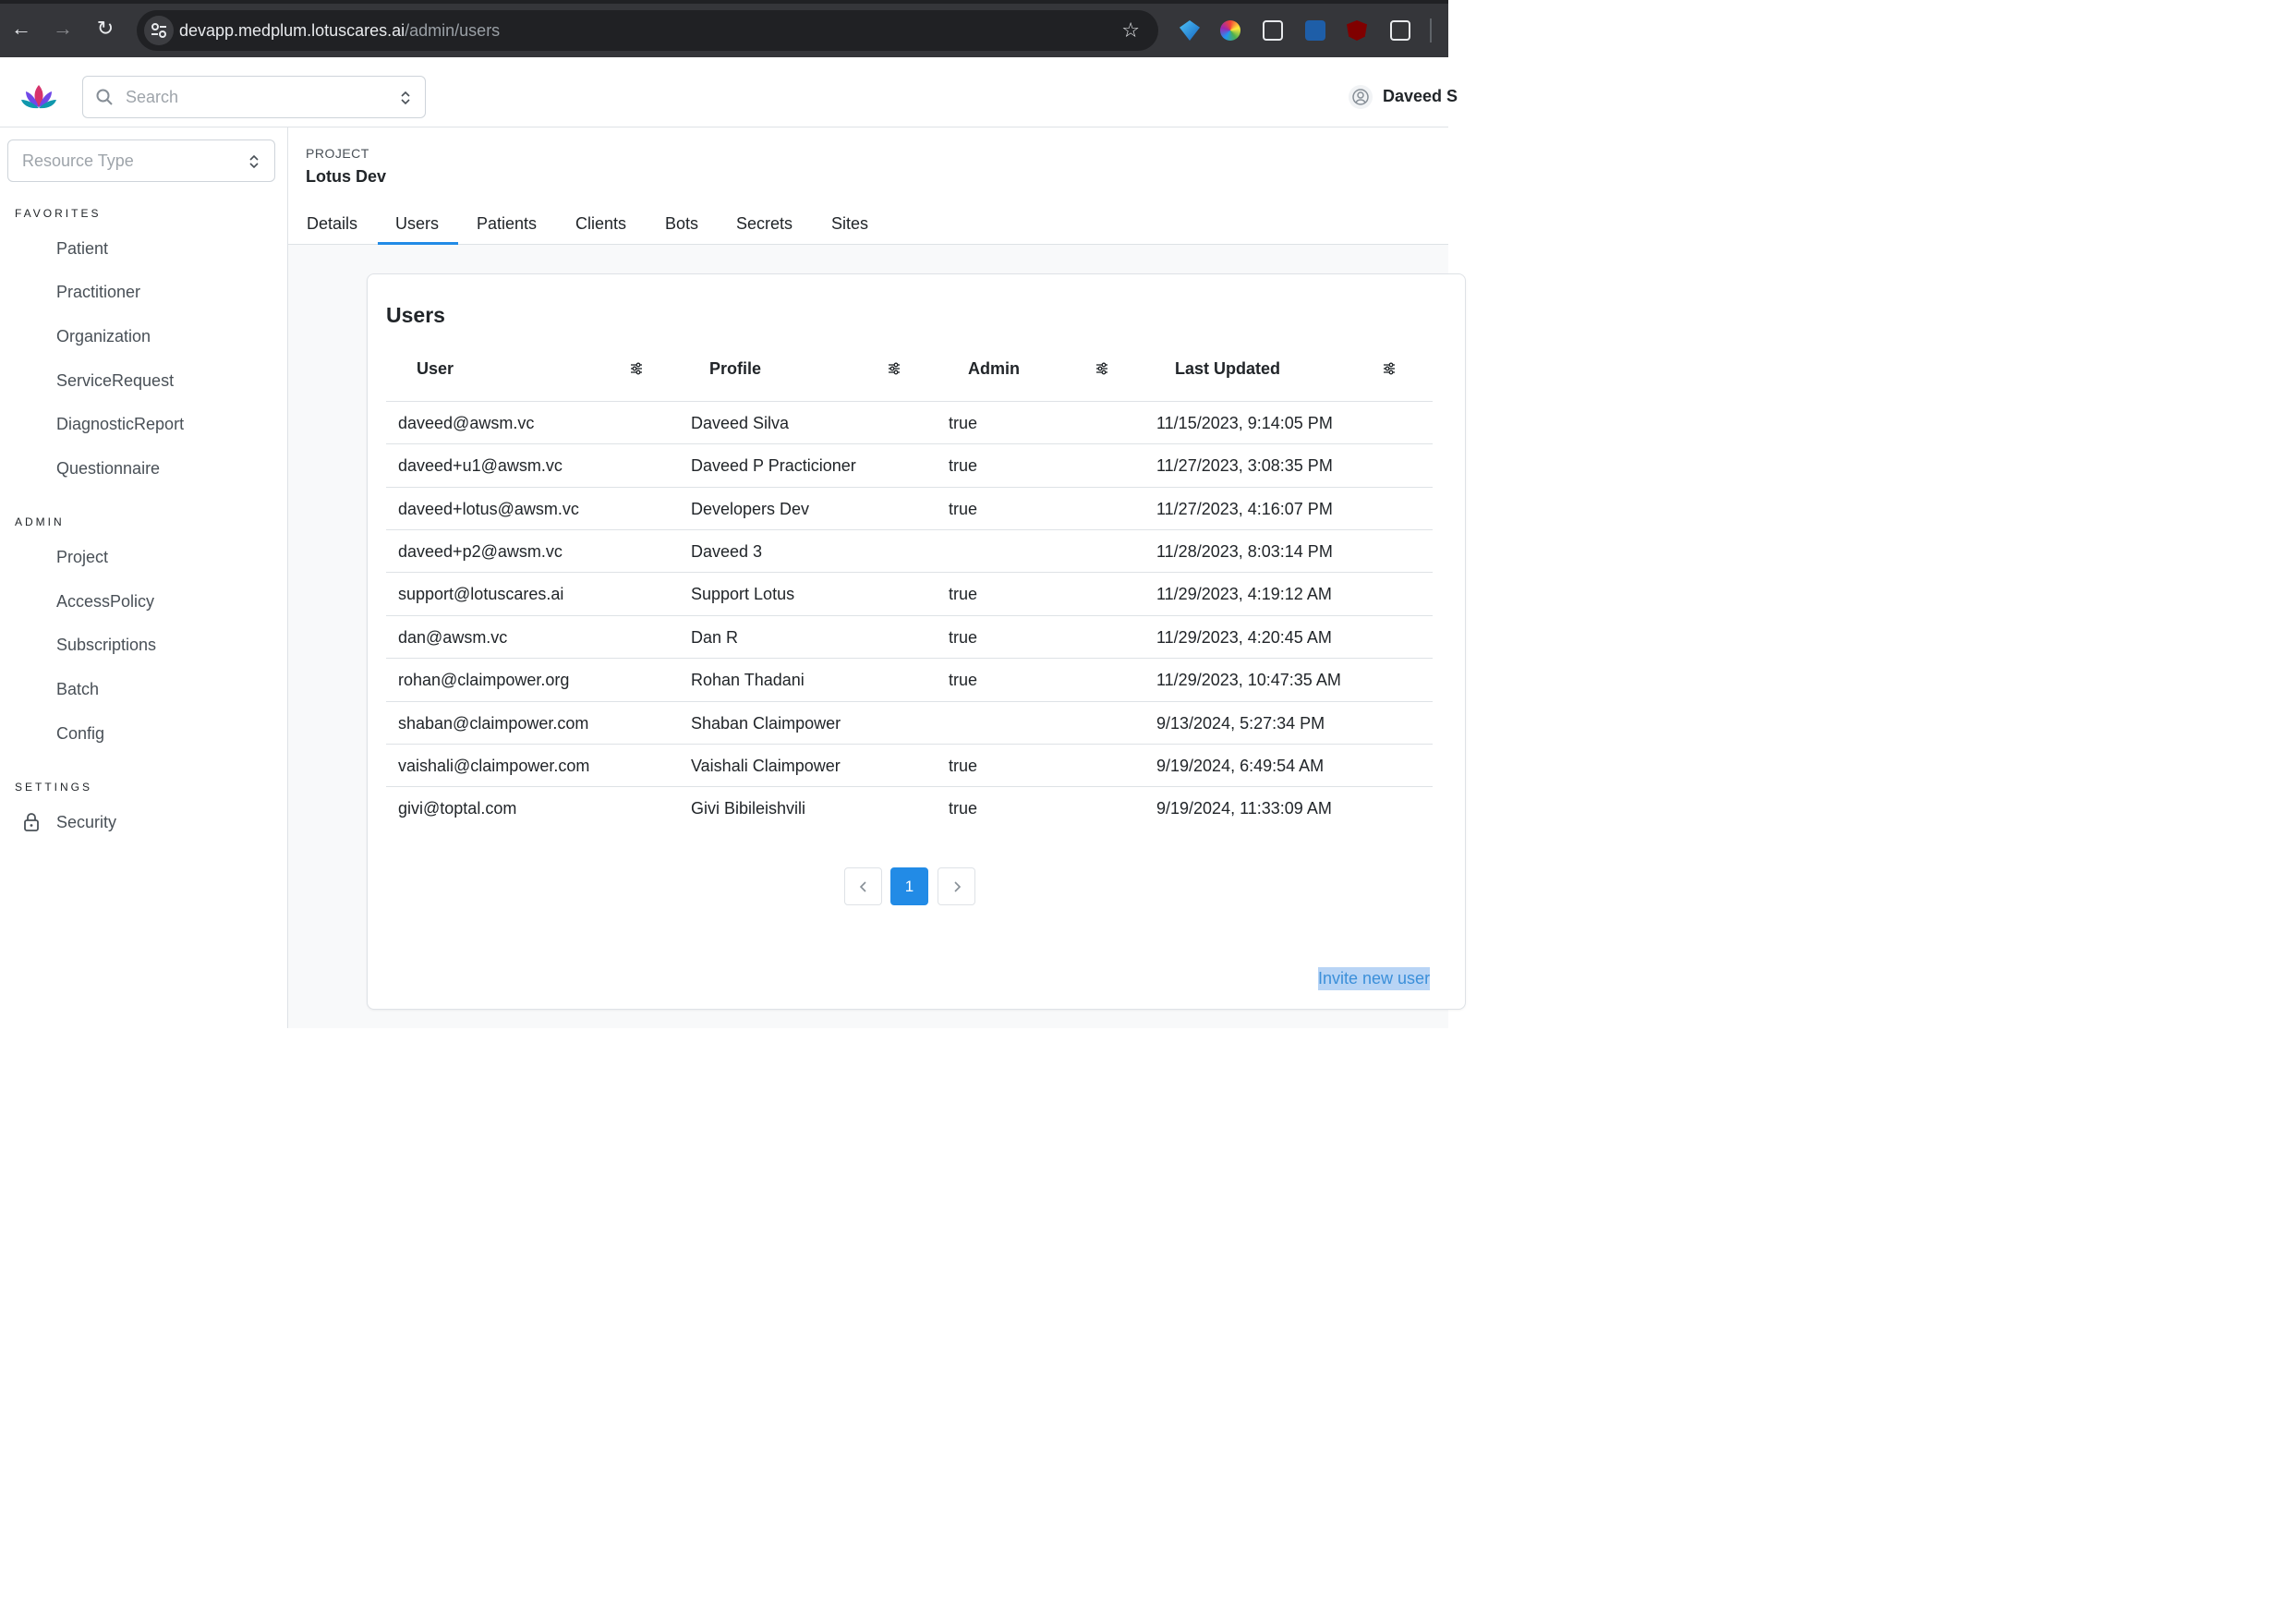 The width and height of the screenshot is (2287, 1624). Describe the element at coordinates (480, 551) in the screenshot. I see `cell-user: daveed+p2@awsm.vc` at that location.